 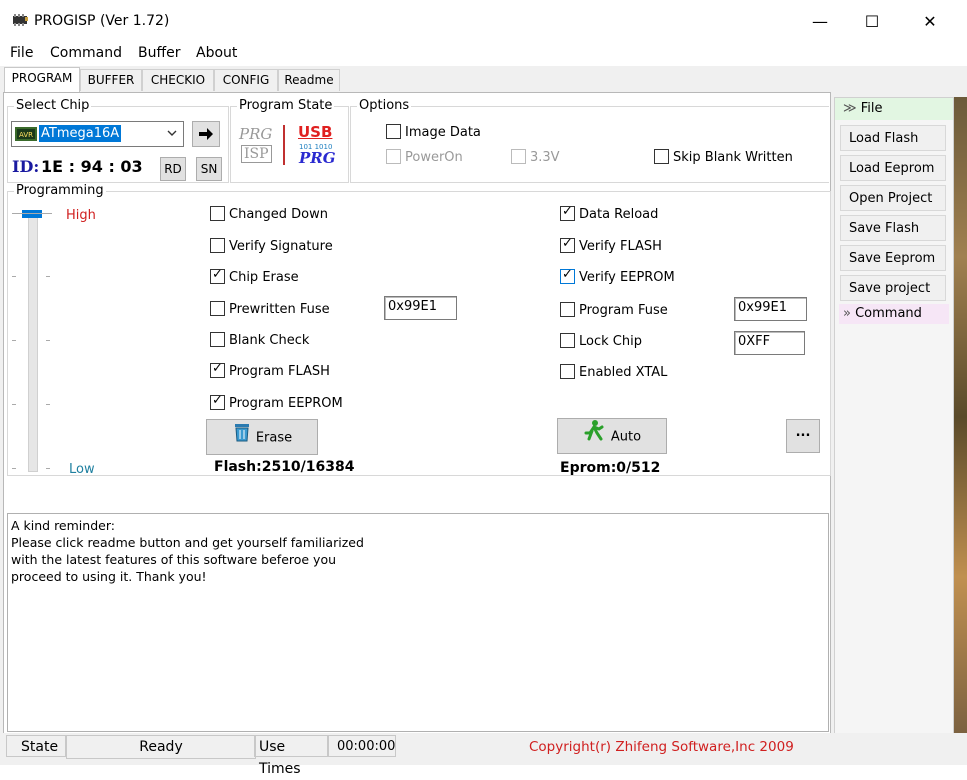 What do you see at coordinates (770, 309) in the screenshot?
I see `program-fuse-value: 0x99E1` at bounding box center [770, 309].